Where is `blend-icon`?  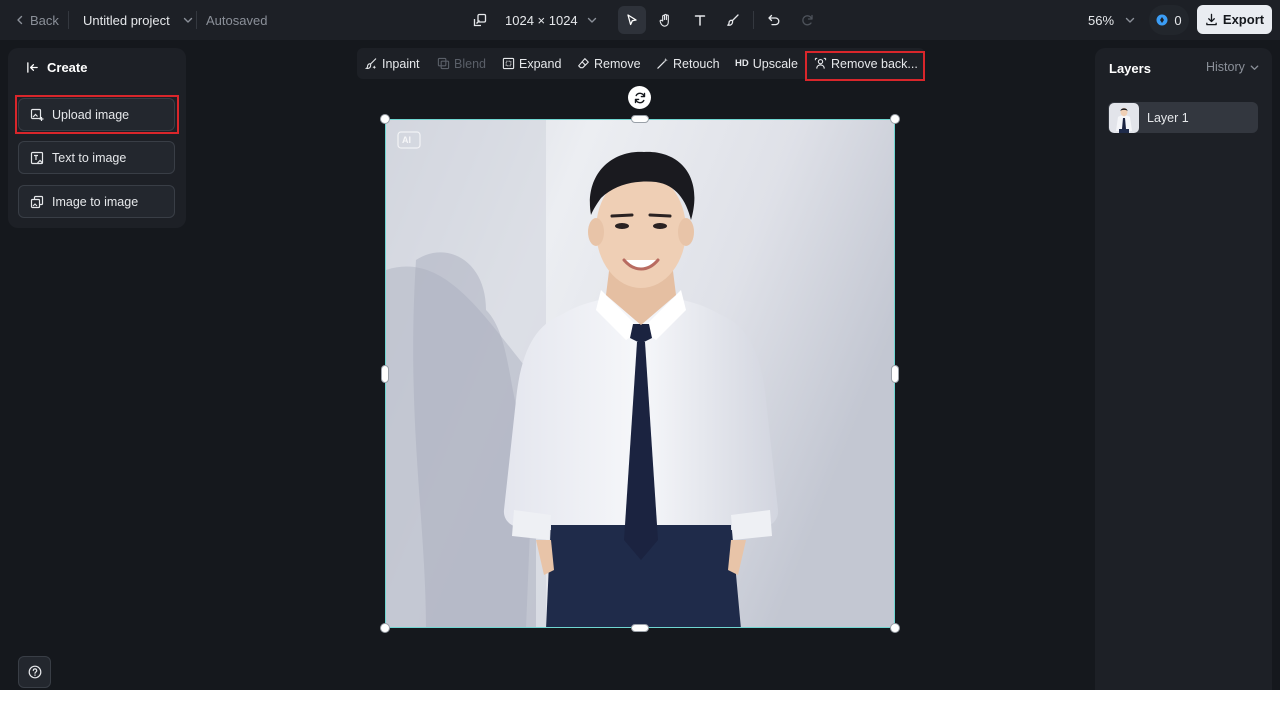 blend-icon is located at coordinates (443, 63).